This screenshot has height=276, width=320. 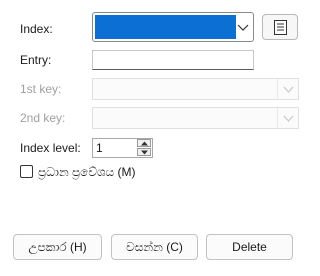 What do you see at coordinates (50, 148) in the screenshot?
I see `index-level-label: Index level:` at bounding box center [50, 148].